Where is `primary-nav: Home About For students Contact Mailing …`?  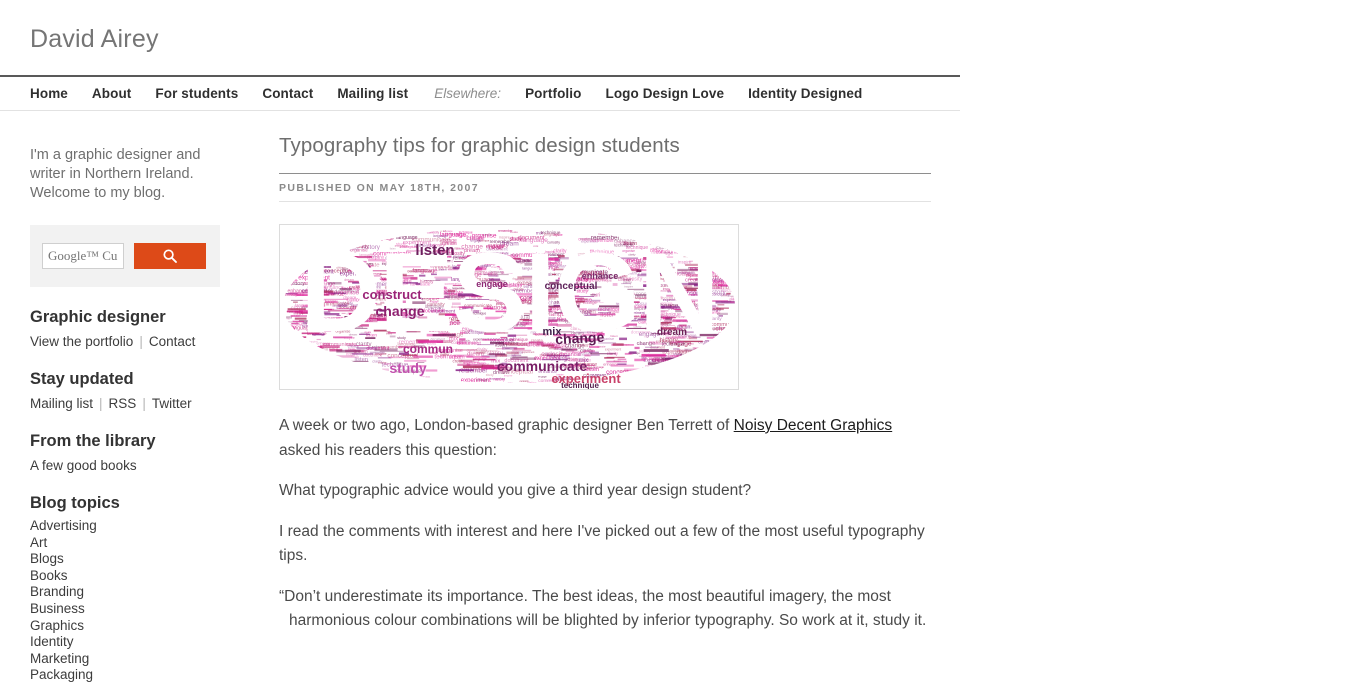 primary-nav: Home About For students Contact Mailing … is located at coordinates (480, 93).